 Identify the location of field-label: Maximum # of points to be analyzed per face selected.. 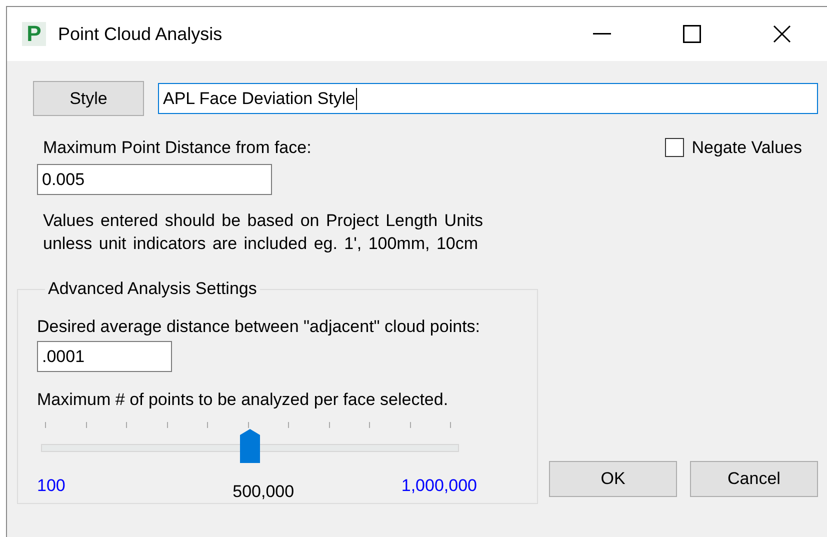
(243, 400).